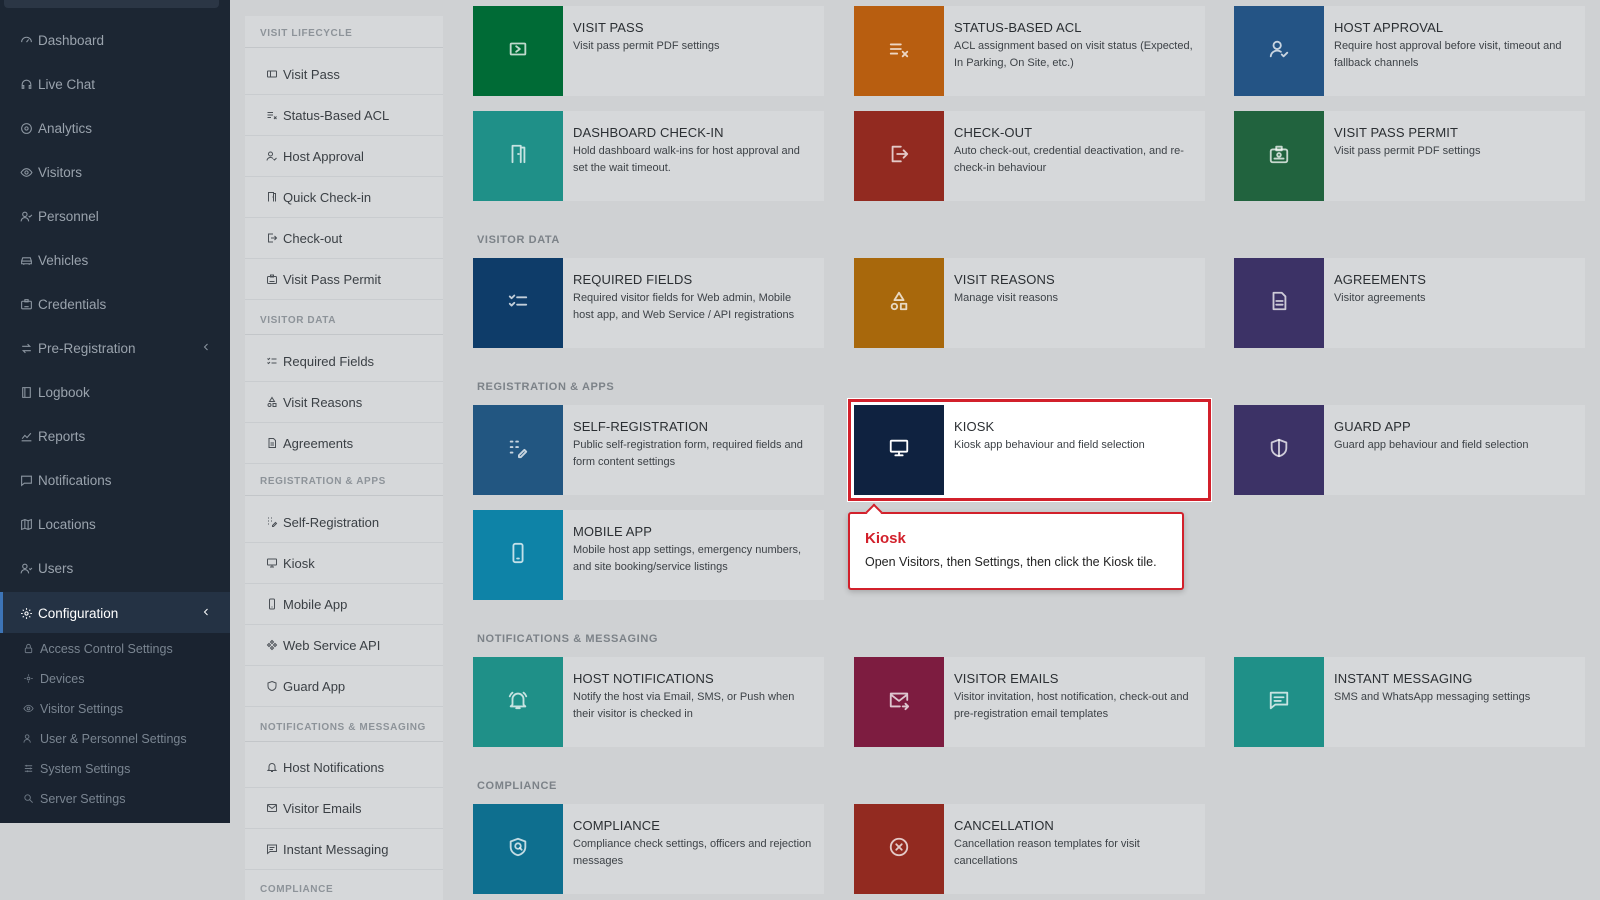  I want to click on sidebar-item-notifications: Notifications, so click(115, 480).